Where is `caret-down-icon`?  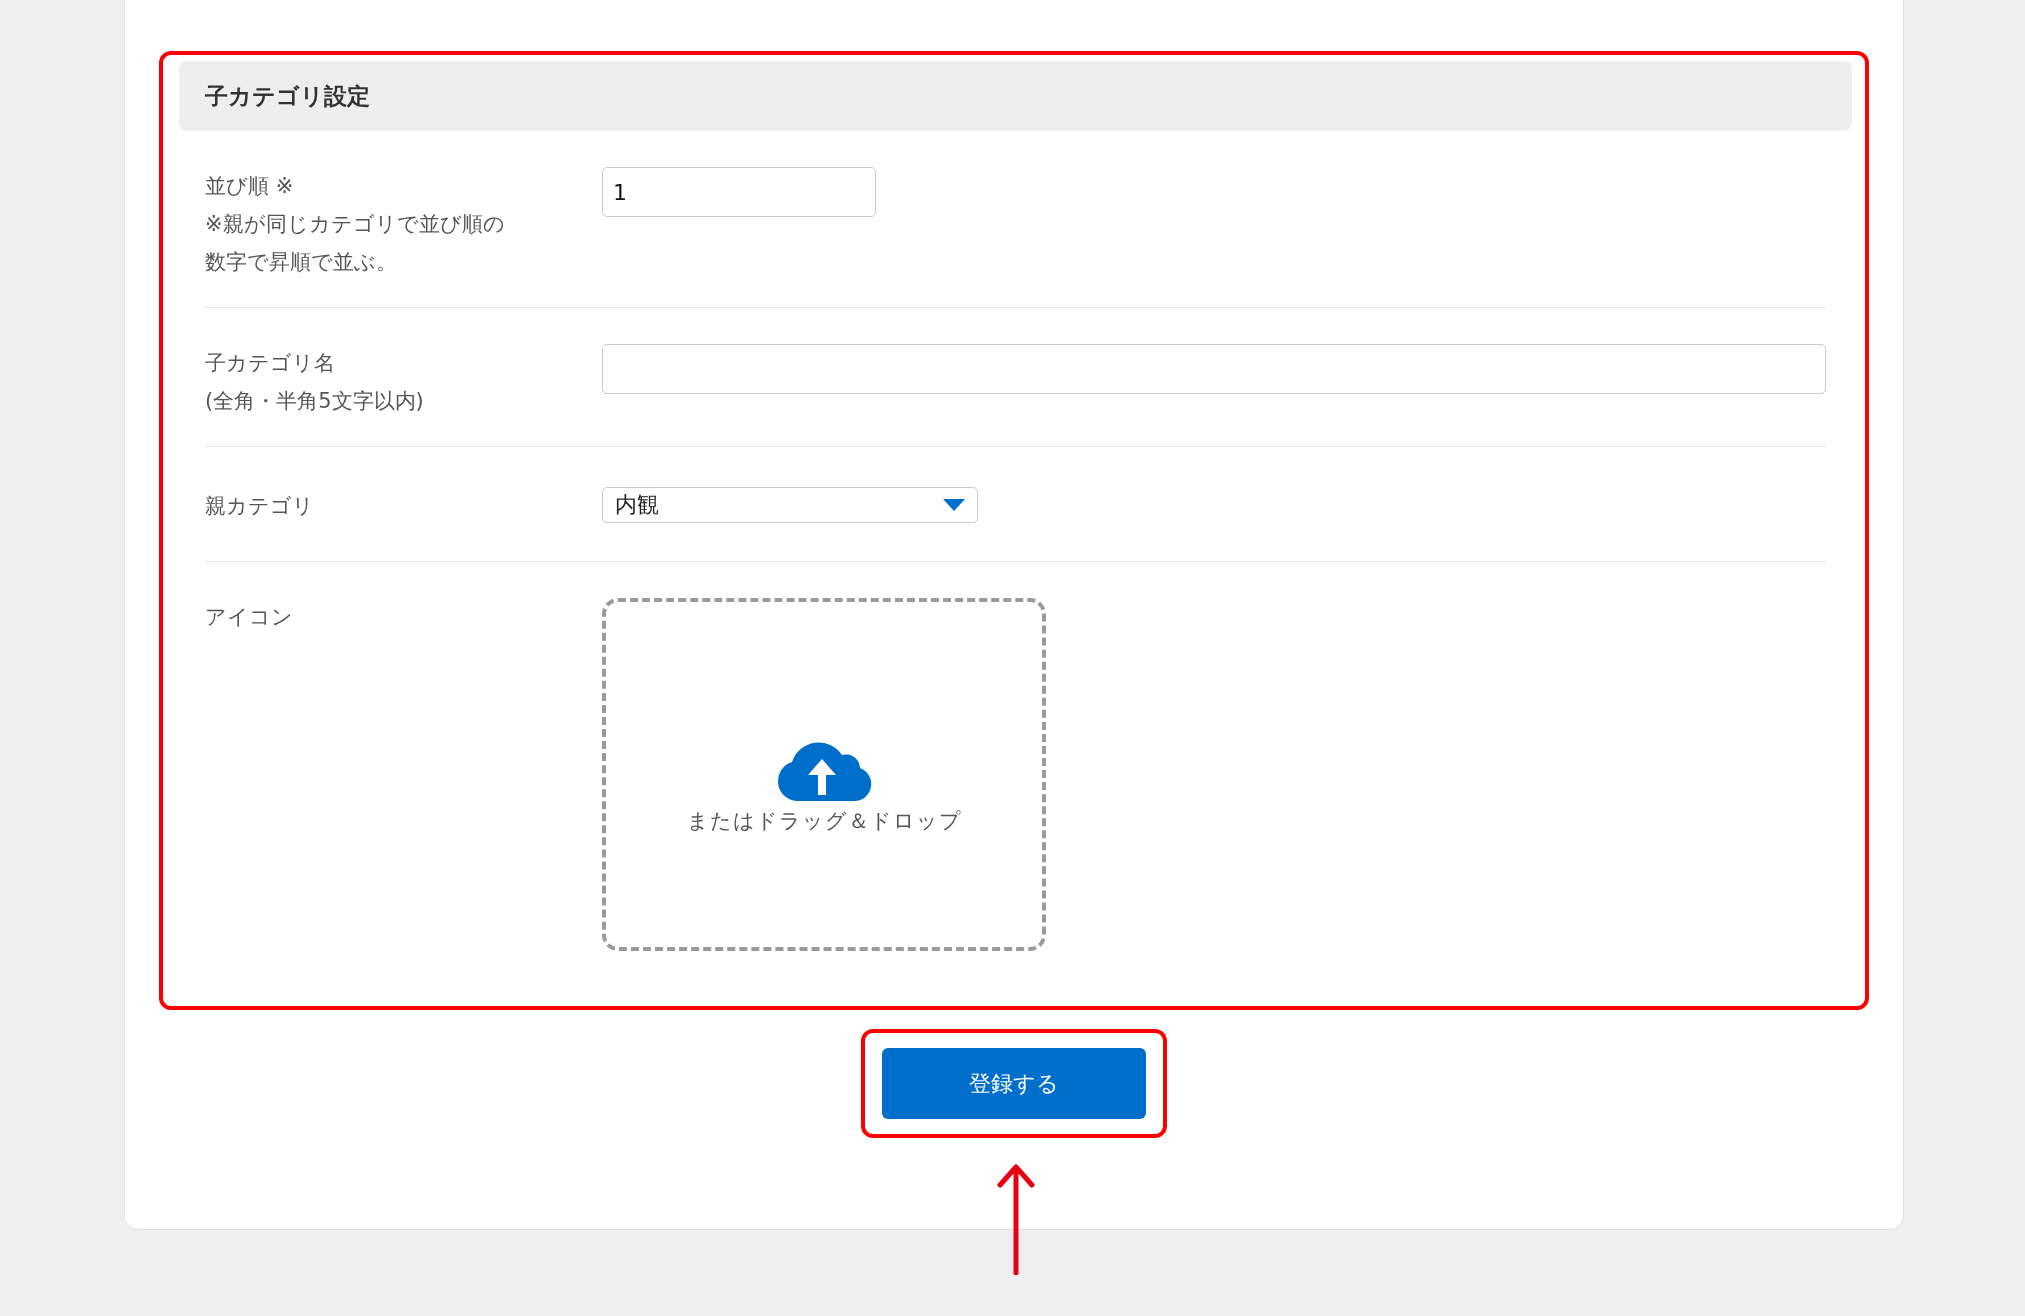 caret-down-icon is located at coordinates (954, 505).